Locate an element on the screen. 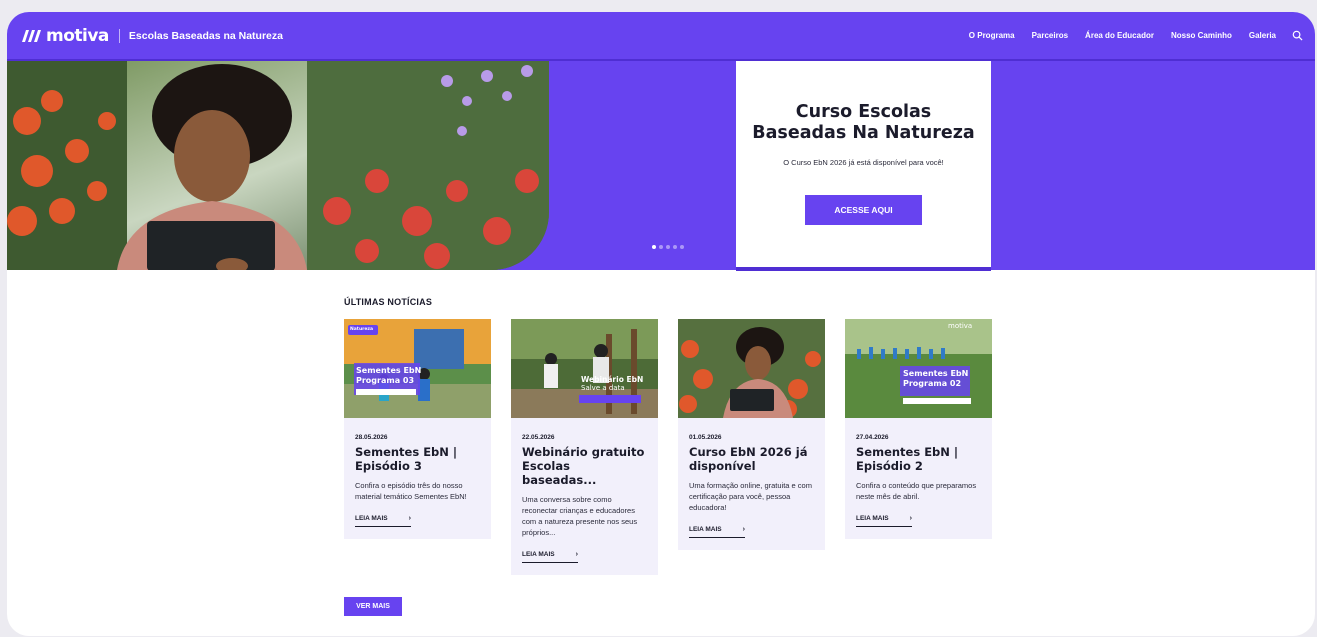 This screenshot has width=1317, height=637. hero-photo is located at coordinates (278, 165).